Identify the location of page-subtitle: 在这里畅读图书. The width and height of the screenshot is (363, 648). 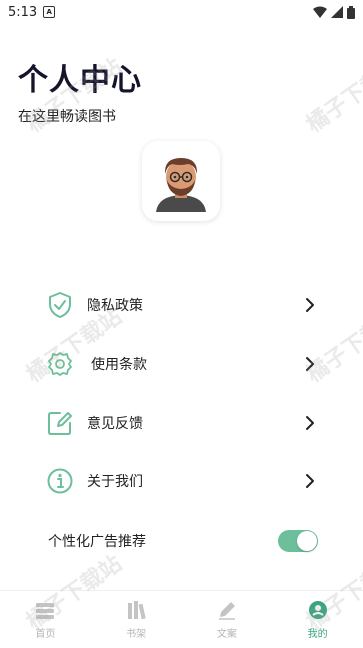
(67, 117).